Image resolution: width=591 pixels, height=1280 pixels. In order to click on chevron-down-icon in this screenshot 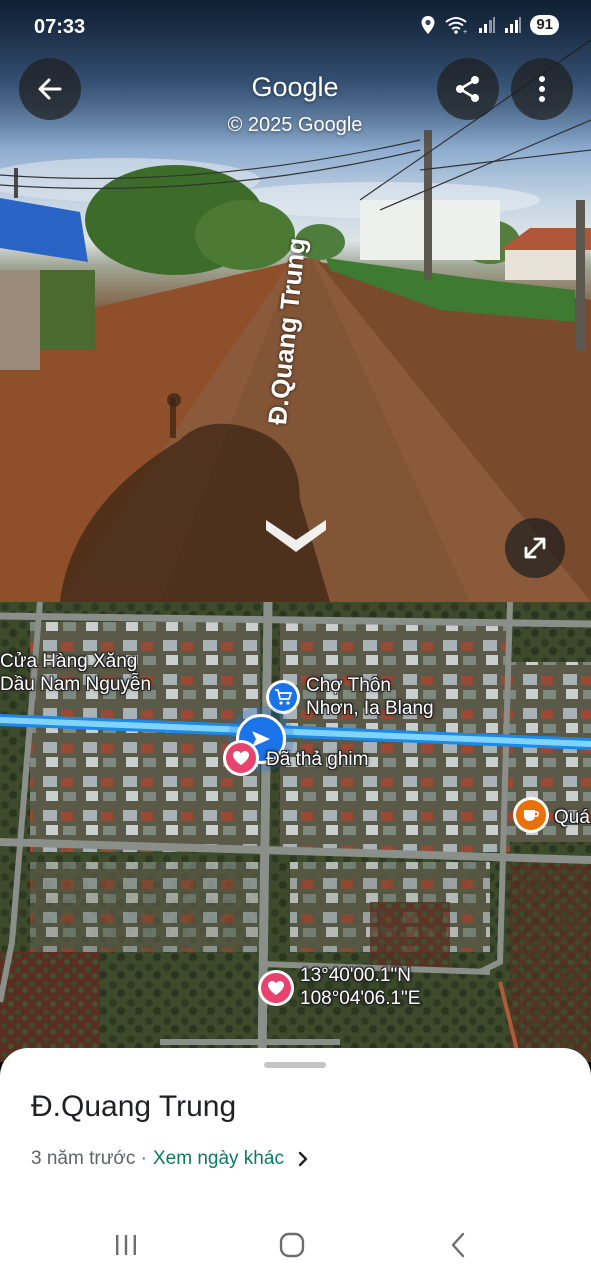, I will do `click(296, 534)`.